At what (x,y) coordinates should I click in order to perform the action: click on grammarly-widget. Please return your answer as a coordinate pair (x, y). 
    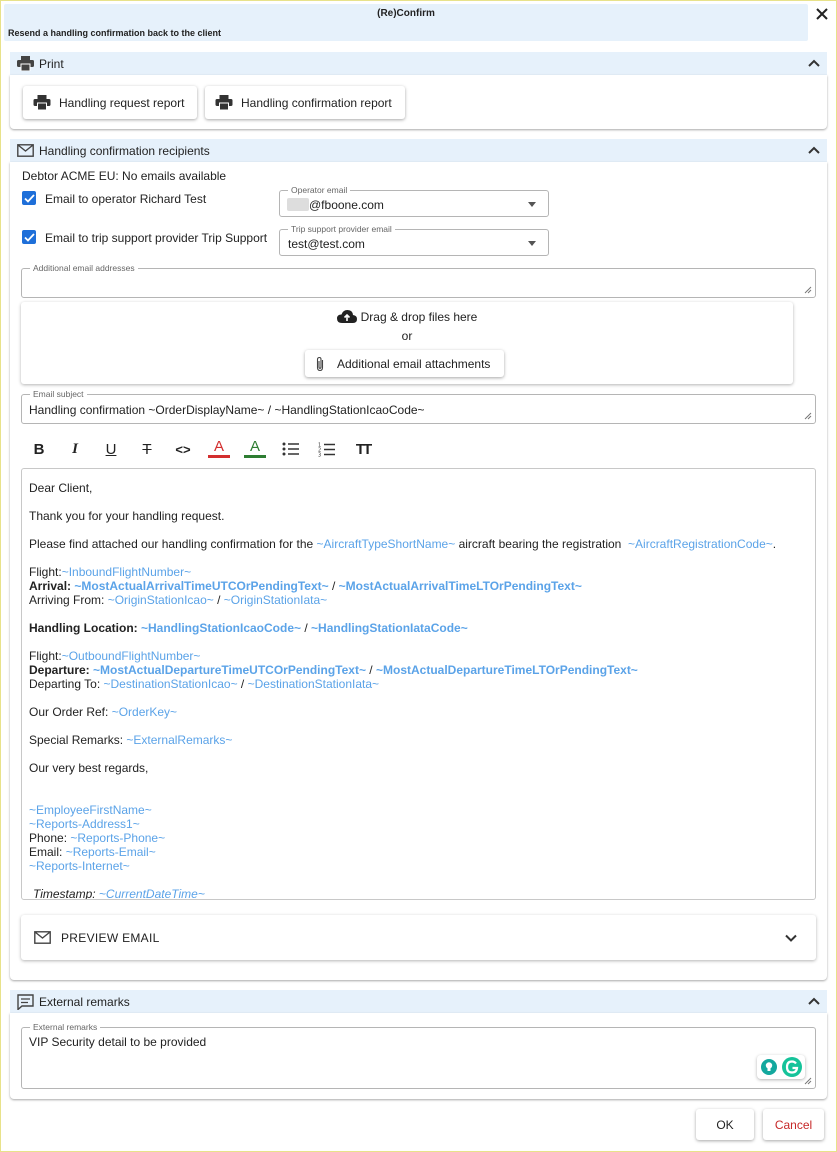
    Looking at the image, I should click on (781, 1067).